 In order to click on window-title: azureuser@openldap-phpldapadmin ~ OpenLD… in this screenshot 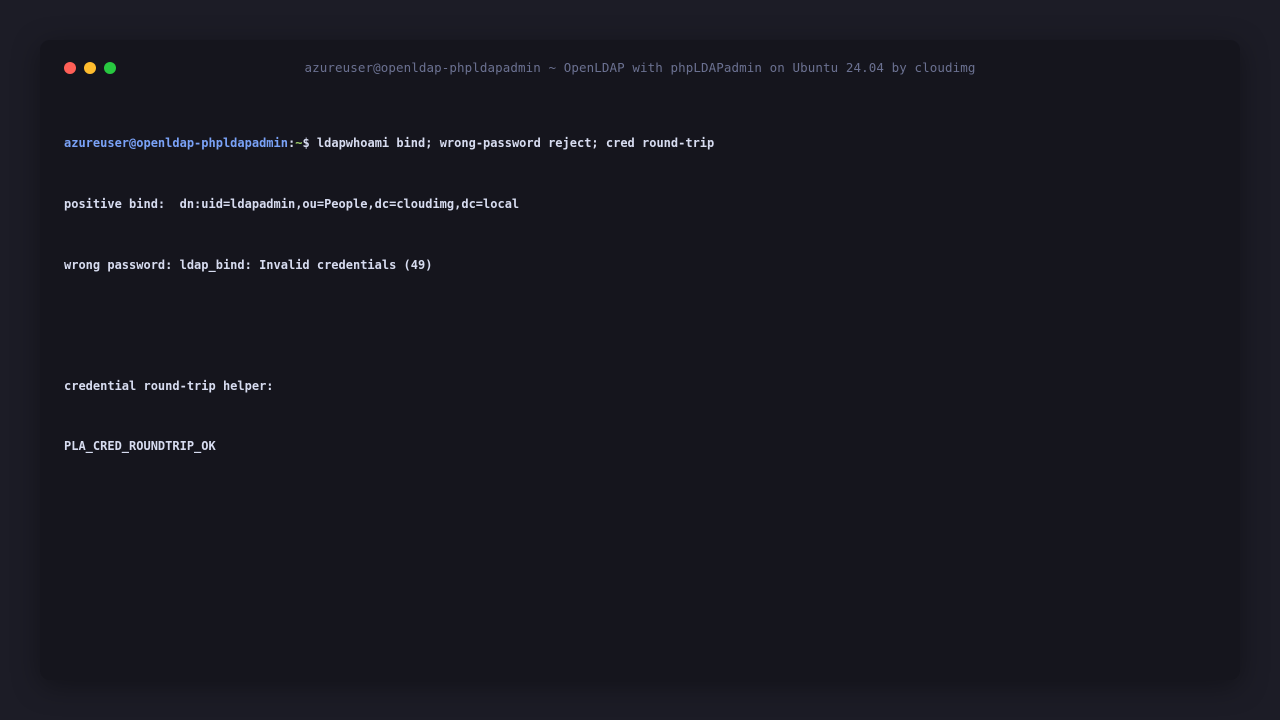, I will do `click(640, 67)`.